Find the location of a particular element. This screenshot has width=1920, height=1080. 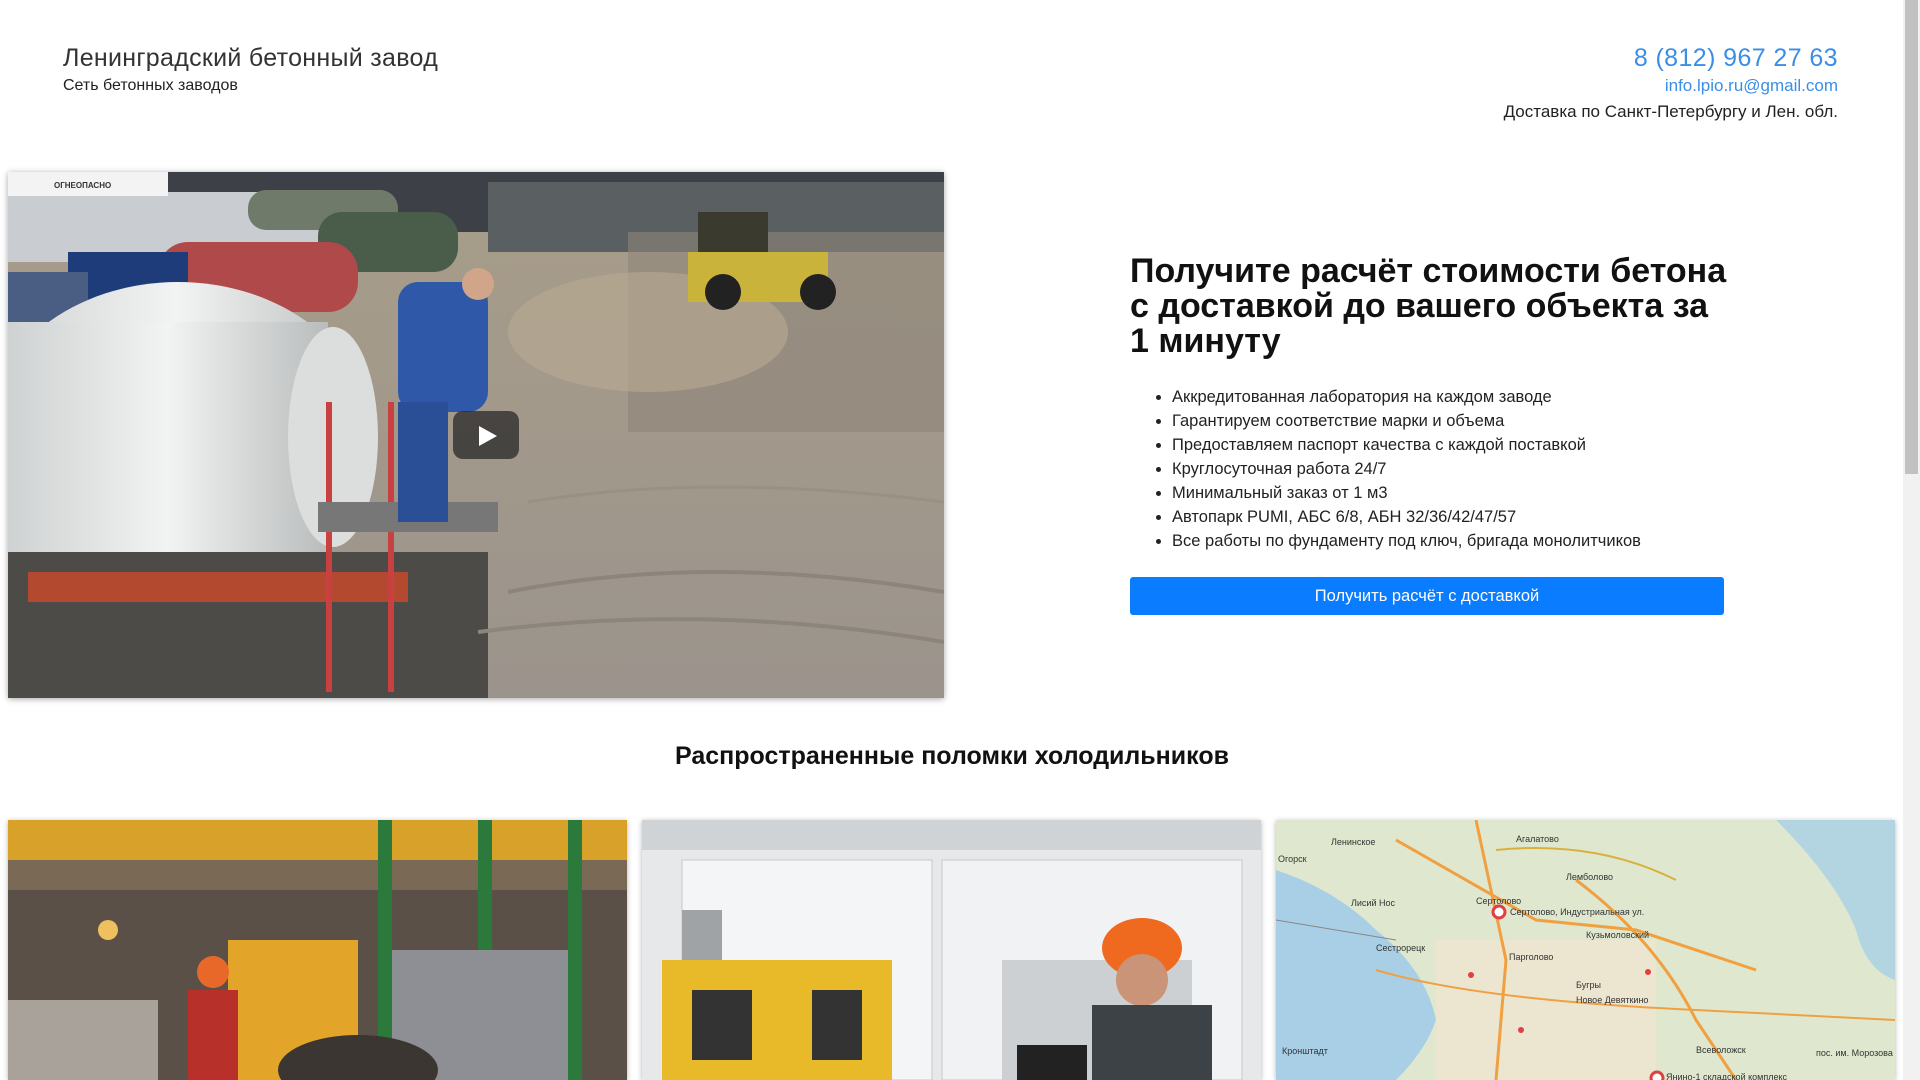

map-label: Сертолово is located at coordinates (1498, 901).